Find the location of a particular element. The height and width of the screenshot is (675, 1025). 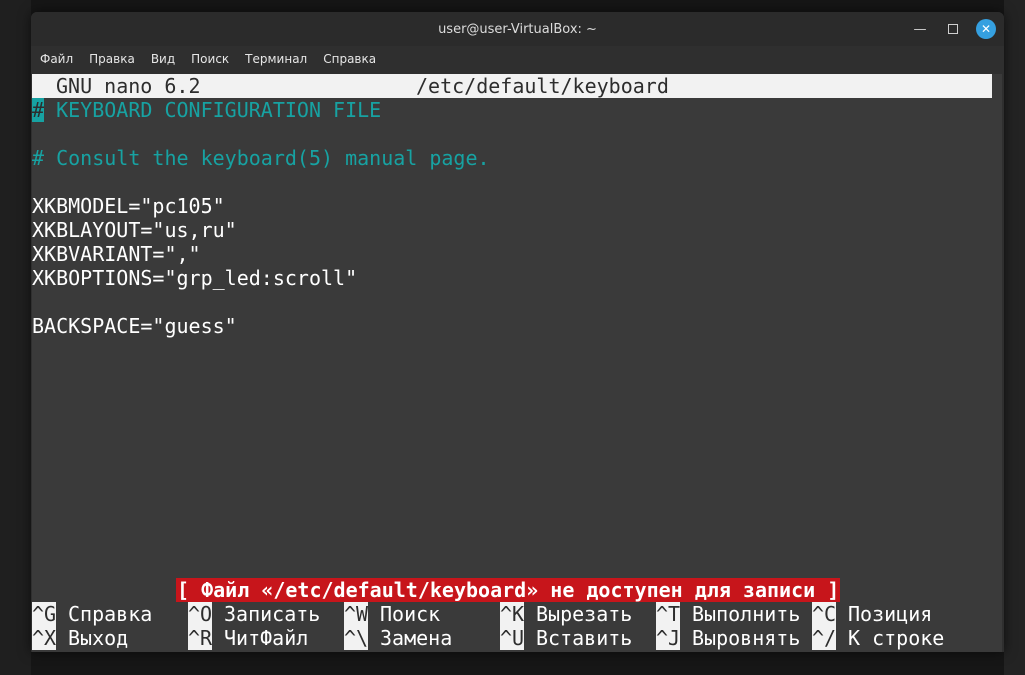

menu-help: Справка is located at coordinates (349, 59).